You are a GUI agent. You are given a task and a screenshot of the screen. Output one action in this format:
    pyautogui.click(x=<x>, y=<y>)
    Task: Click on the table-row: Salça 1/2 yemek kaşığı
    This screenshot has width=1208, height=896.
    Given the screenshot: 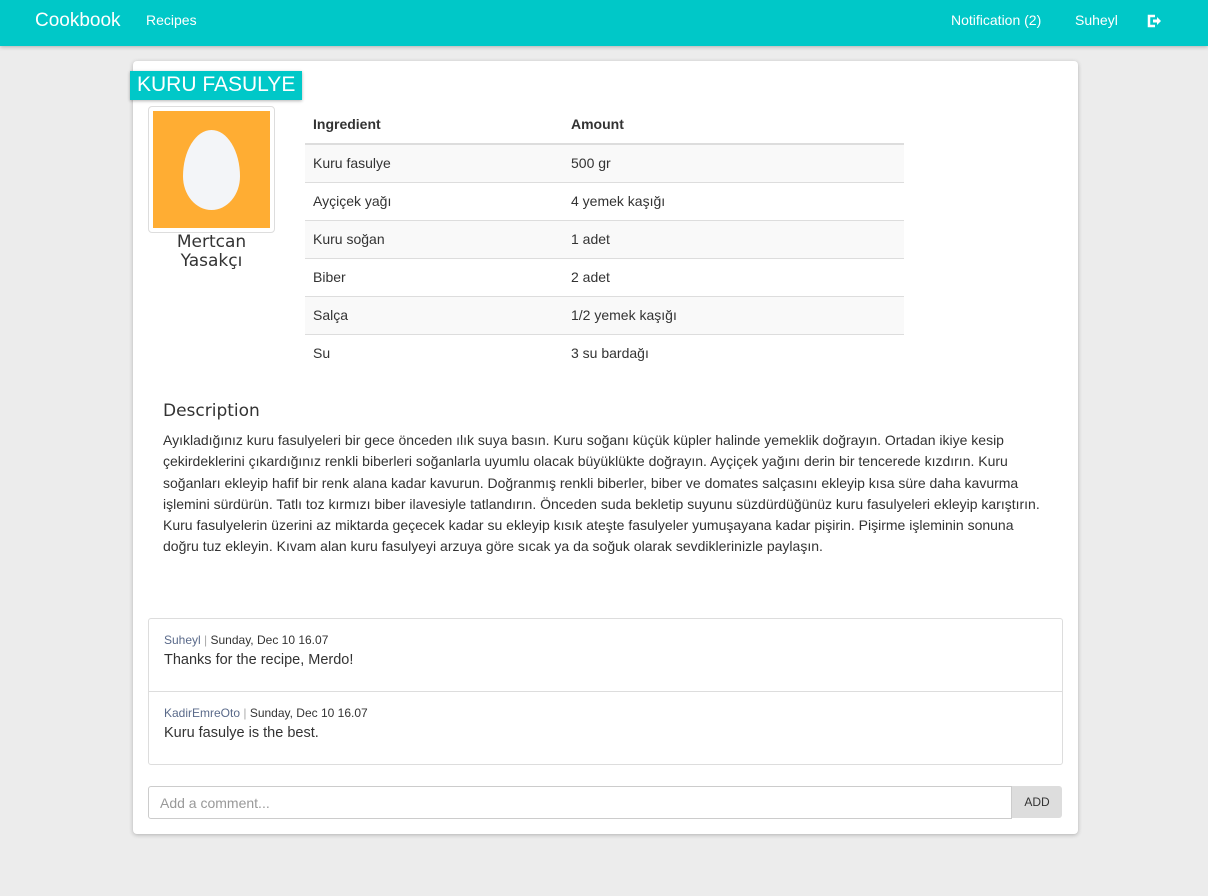 What is the action you would take?
    pyautogui.click(x=604, y=314)
    